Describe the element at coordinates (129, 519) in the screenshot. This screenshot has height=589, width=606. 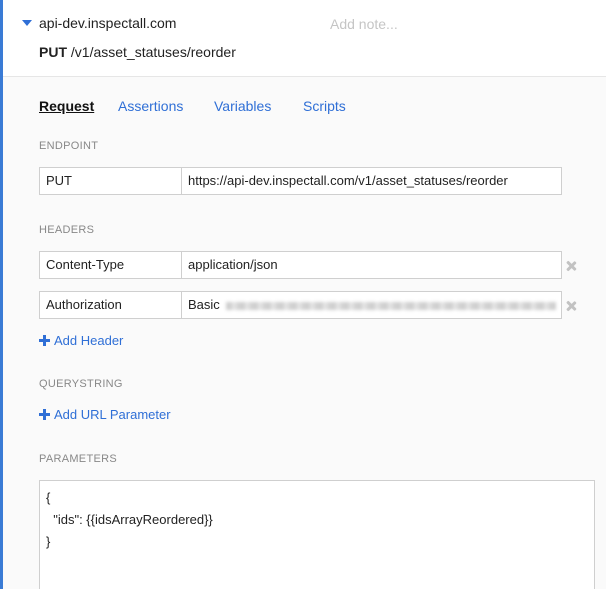
I see `code-line: "ids": {{idsArrayReordered}}` at that location.